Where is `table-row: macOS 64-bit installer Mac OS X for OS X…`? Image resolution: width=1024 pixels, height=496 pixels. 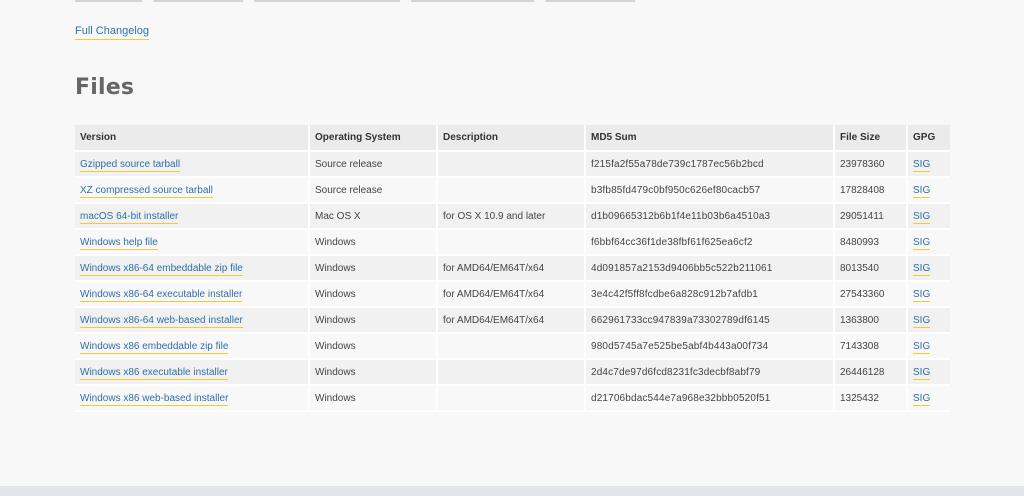
table-row: macOS 64-bit installer Mac OS X for OS X… is located at coordinates (512, 217).